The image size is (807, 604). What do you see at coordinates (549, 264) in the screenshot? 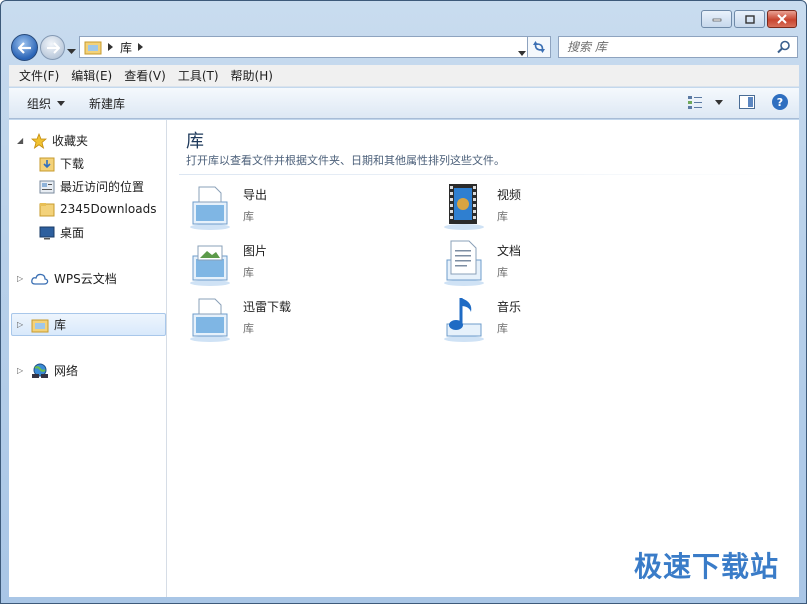
I see `library-item-documents: 文档 库` at bounding box center [549, 264].